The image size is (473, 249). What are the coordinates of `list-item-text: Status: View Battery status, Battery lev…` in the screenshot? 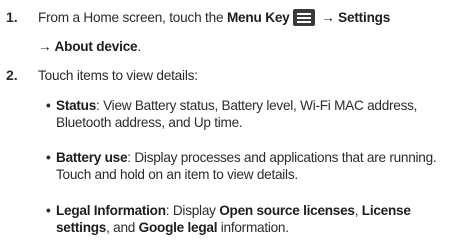 It's located at (256, 114).